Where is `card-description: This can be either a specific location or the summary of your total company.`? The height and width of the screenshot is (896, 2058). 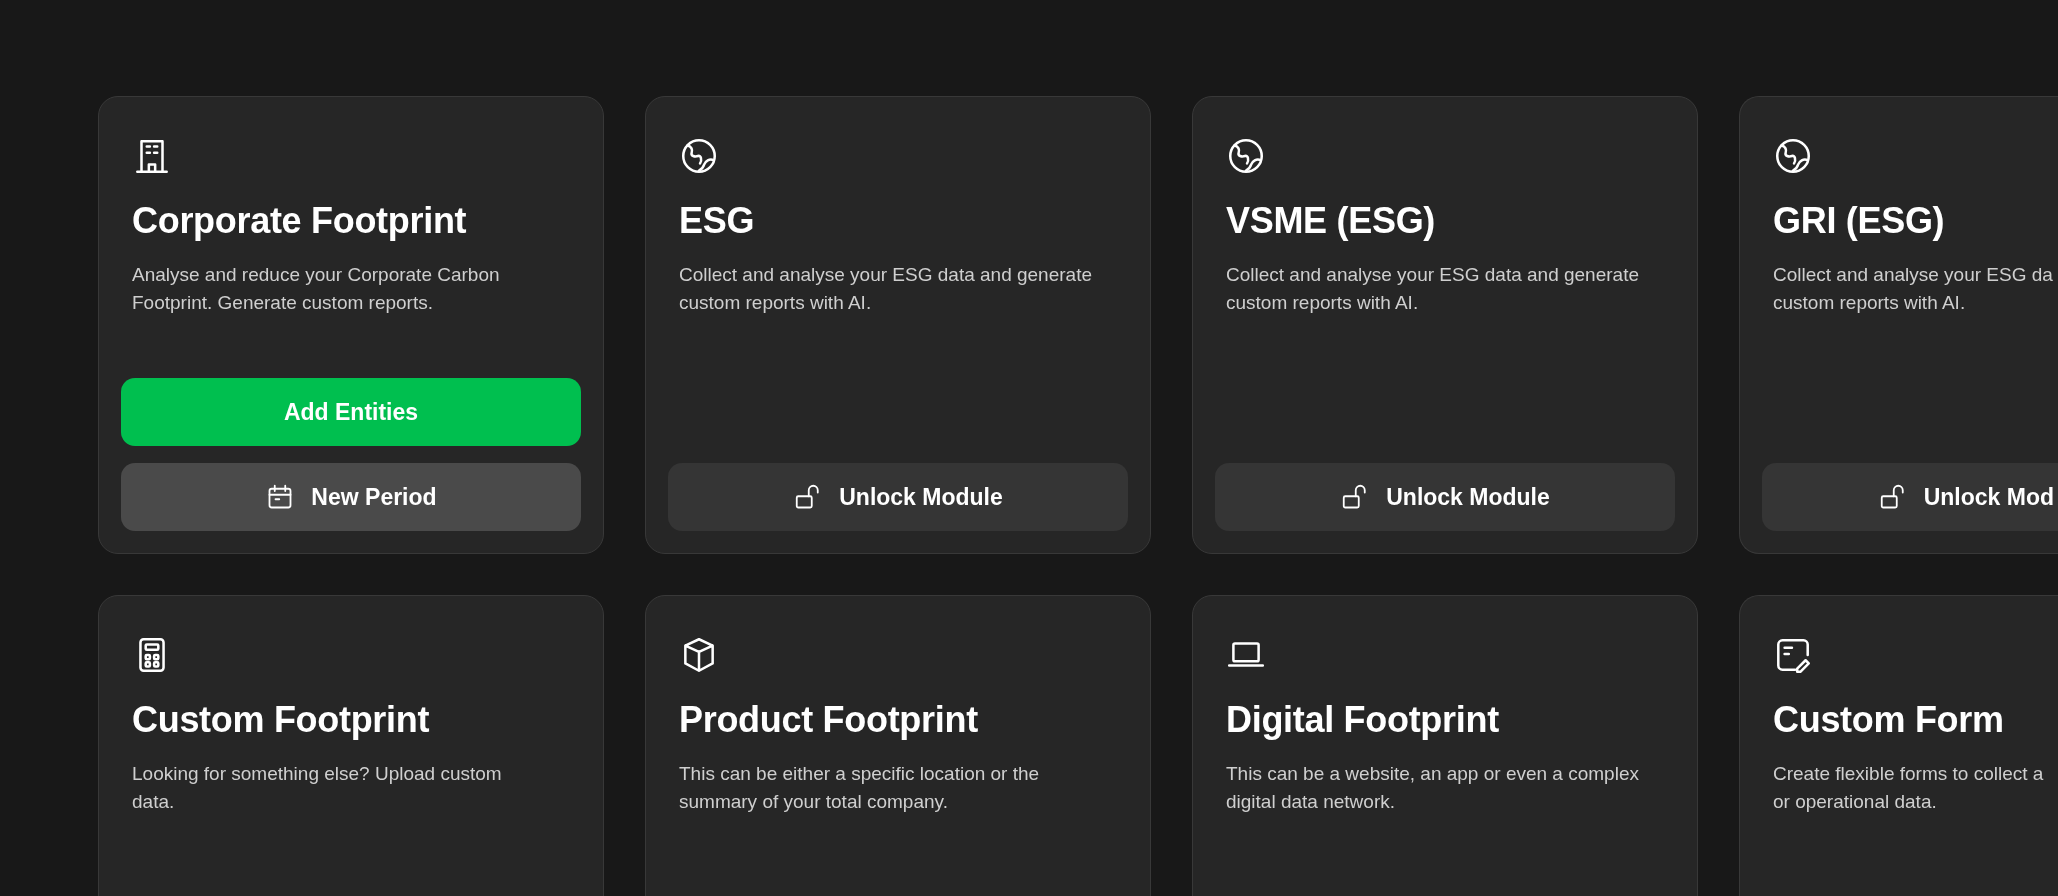 card-description: This can be either a specific location or the summary of your total company. is located at coordinates (860, 788).